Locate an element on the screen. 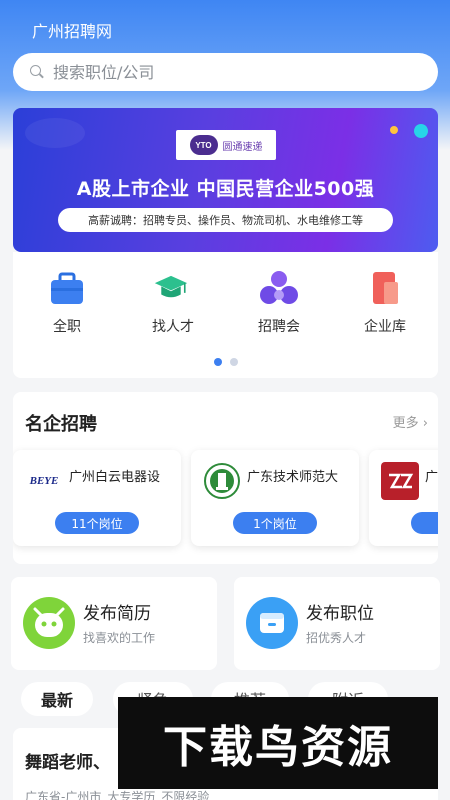  quick-nav-company-library: 企业库 is located at coordinates (385, 303).